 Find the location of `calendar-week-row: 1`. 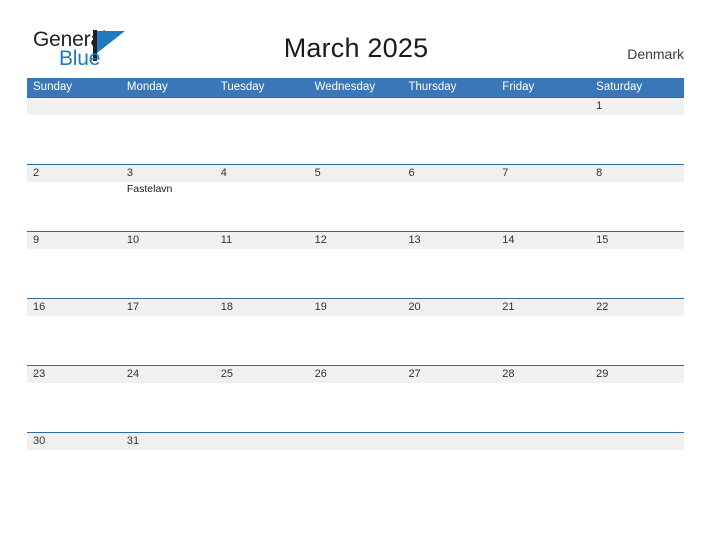

calendar-week-row: 1 is located at coordinates (356, 130).